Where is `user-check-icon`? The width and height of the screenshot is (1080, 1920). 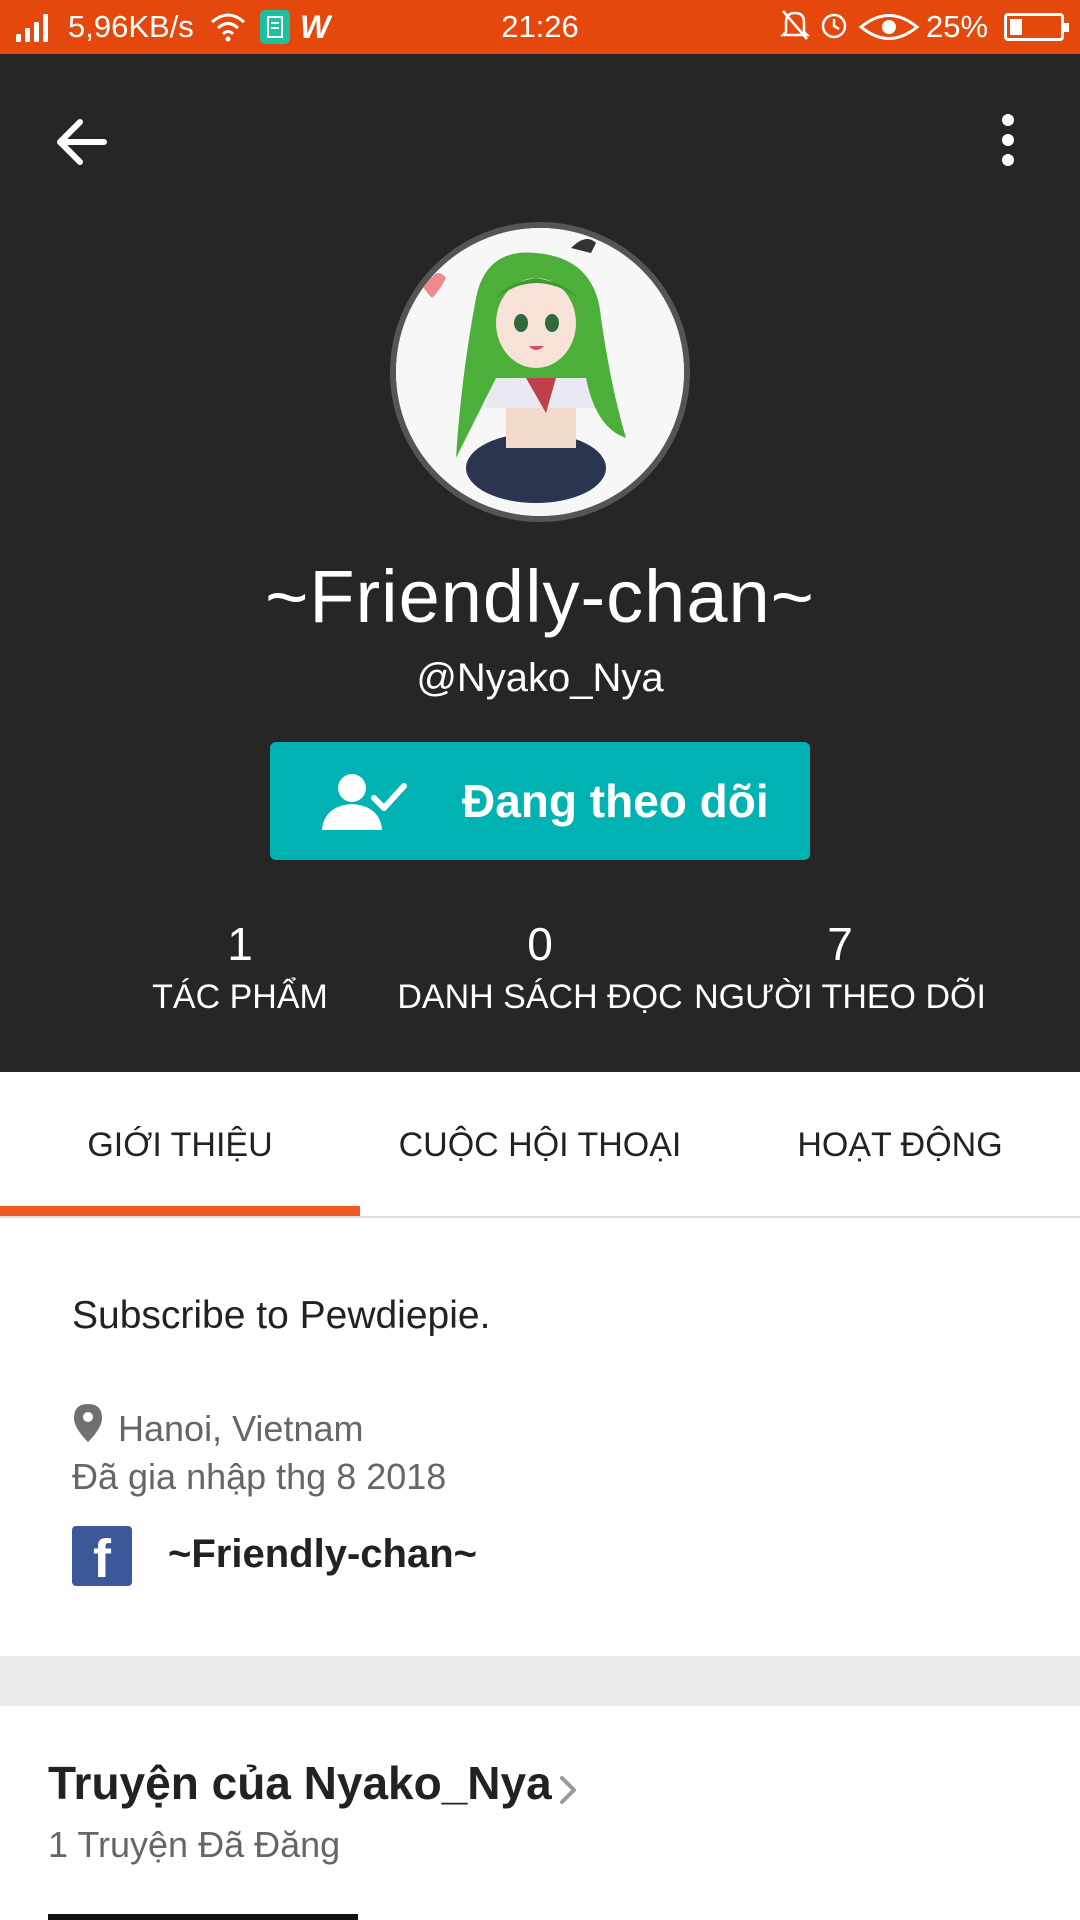 user-check-icon is located at coordinates (365, 802).